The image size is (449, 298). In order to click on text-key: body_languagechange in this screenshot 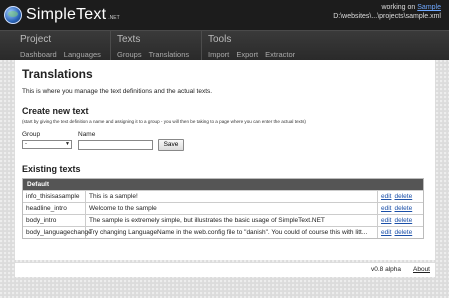, I will do `click(57, 232)`.